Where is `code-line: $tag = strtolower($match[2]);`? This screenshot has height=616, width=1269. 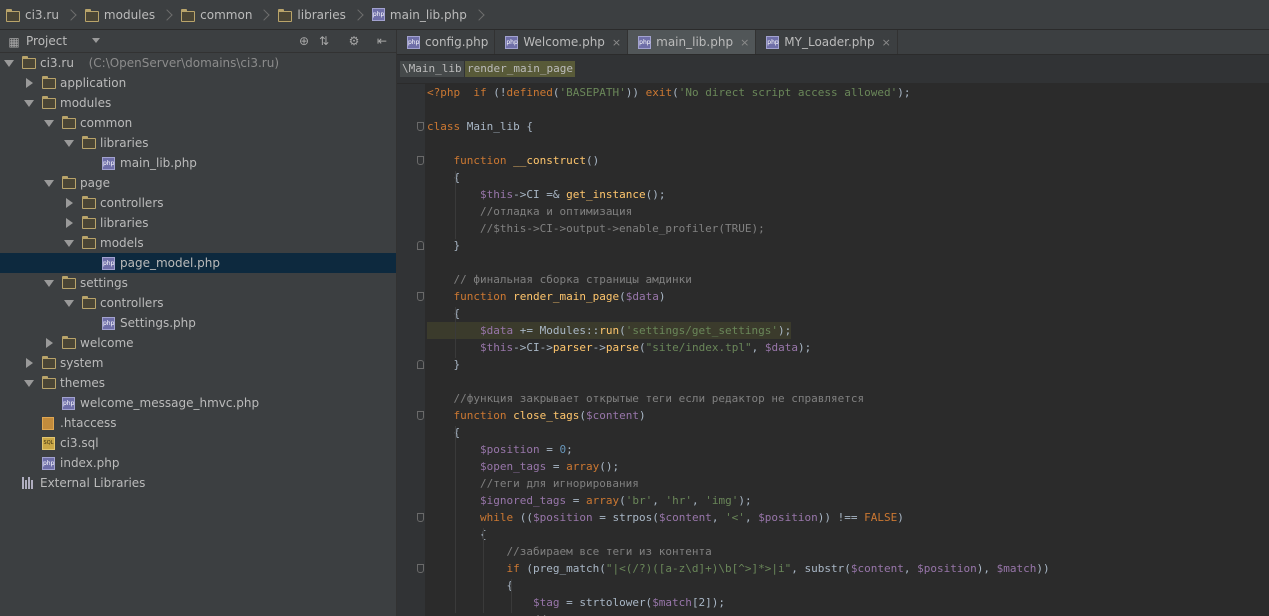
code-line: $tag = strtolower($match[2]); is located at coordinates (576, 602).